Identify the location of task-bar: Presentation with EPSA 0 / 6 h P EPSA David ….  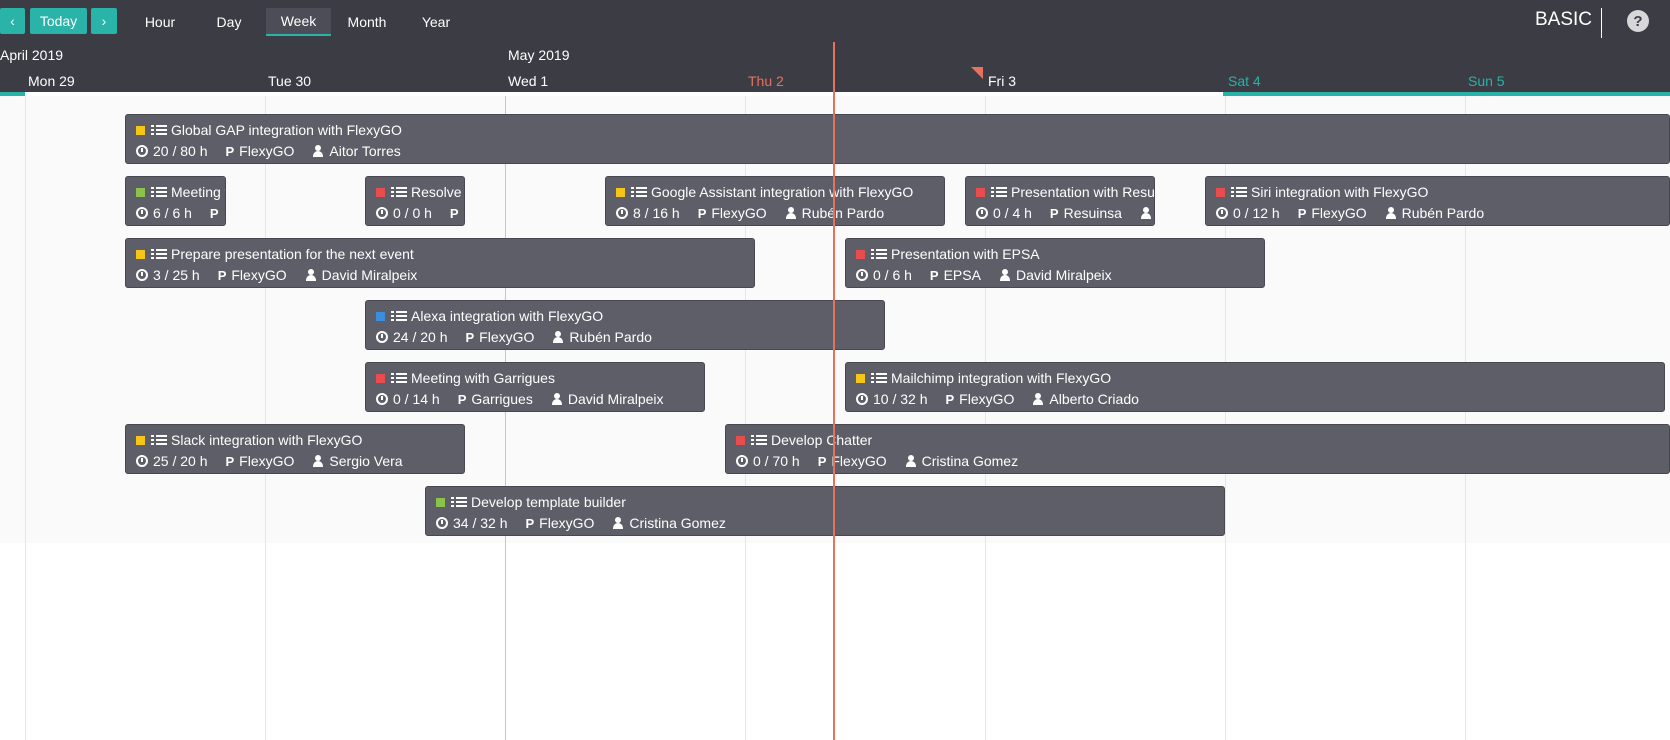
(1055, 263).